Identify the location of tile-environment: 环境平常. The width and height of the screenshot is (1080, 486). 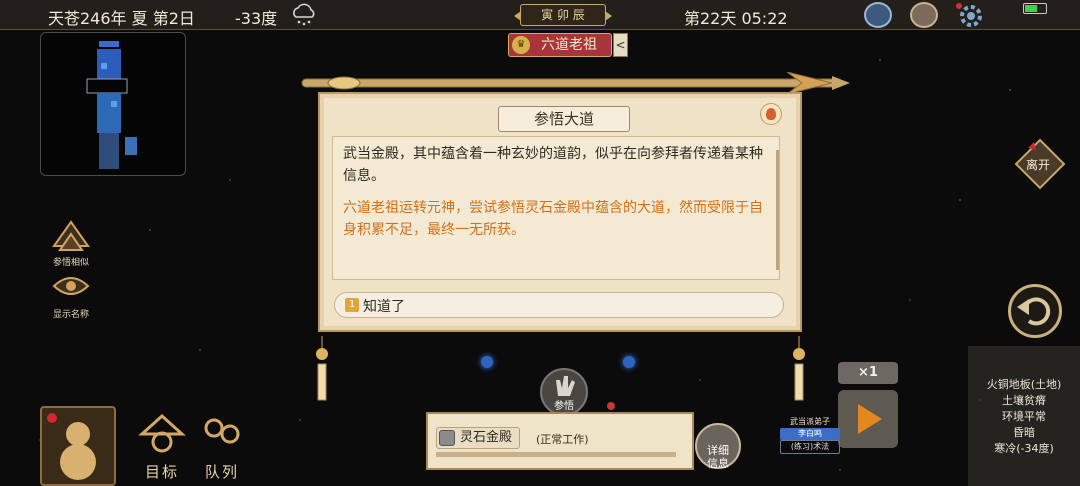
(1024, 416).